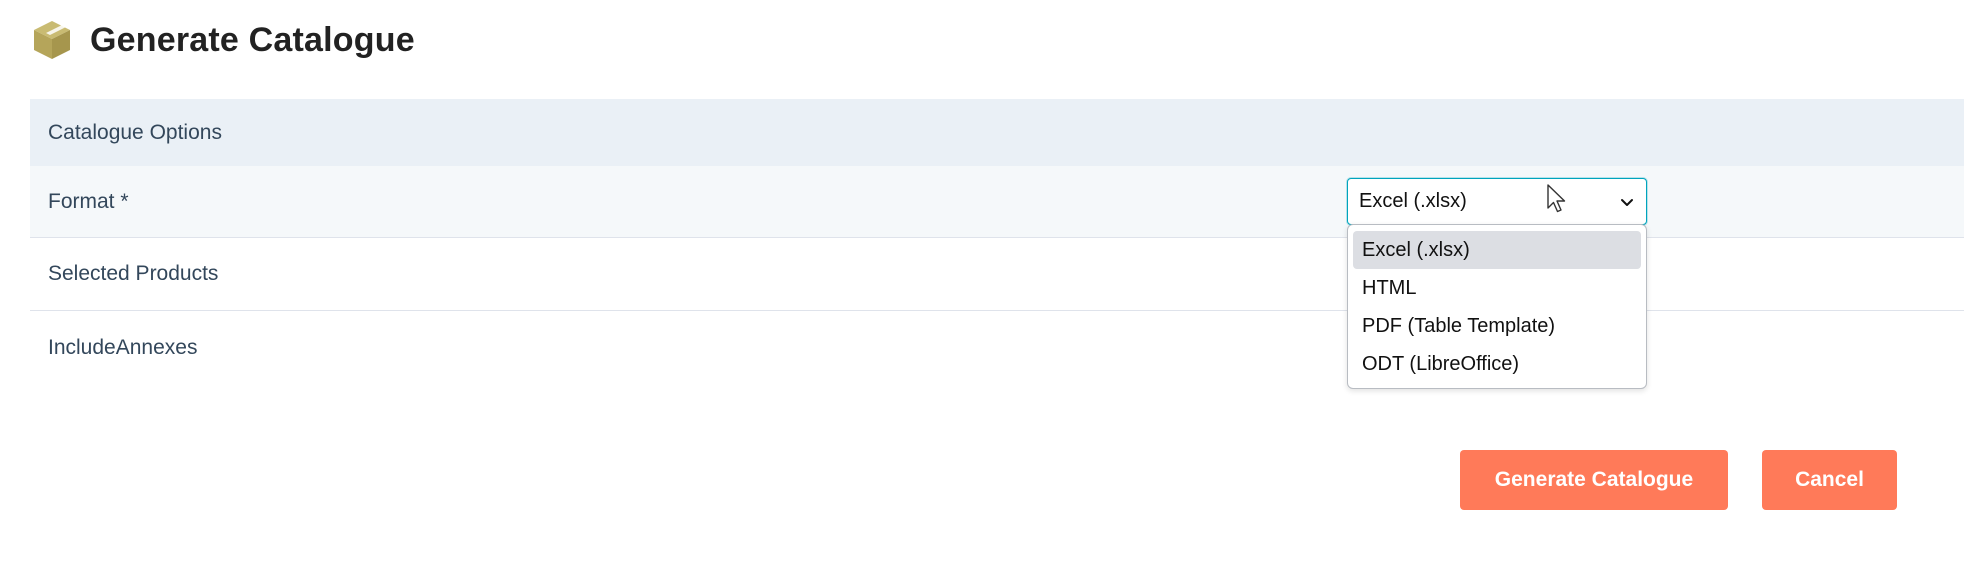 The width and height of the screenshot is (1964, 561). Describe the element at coordinates (52, 40) in the screenshot. I see `box-icon` at that location.